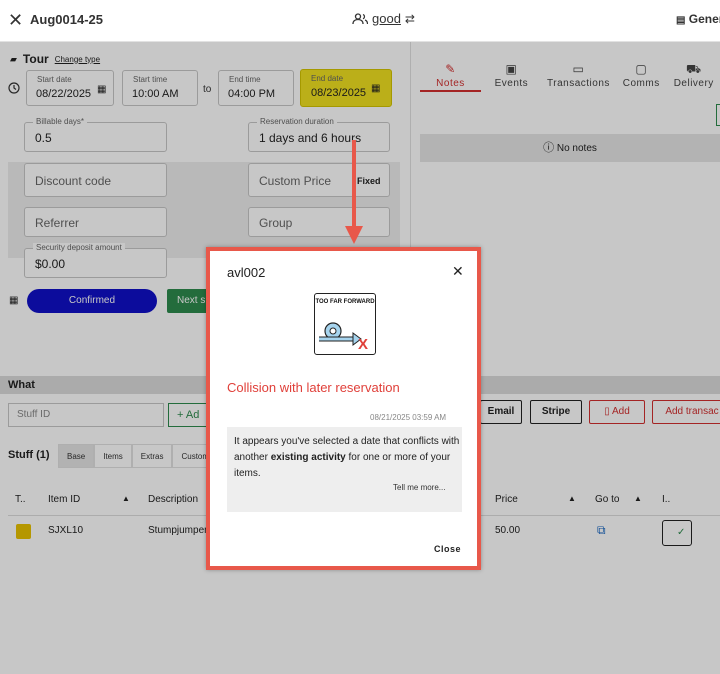 Image resolution: width=720 pixels, height=674 pixels. What do you see at coordinates (246, 272) in the screenshot?
I see `modal-title: avl002` at bounding box center [246, 272].